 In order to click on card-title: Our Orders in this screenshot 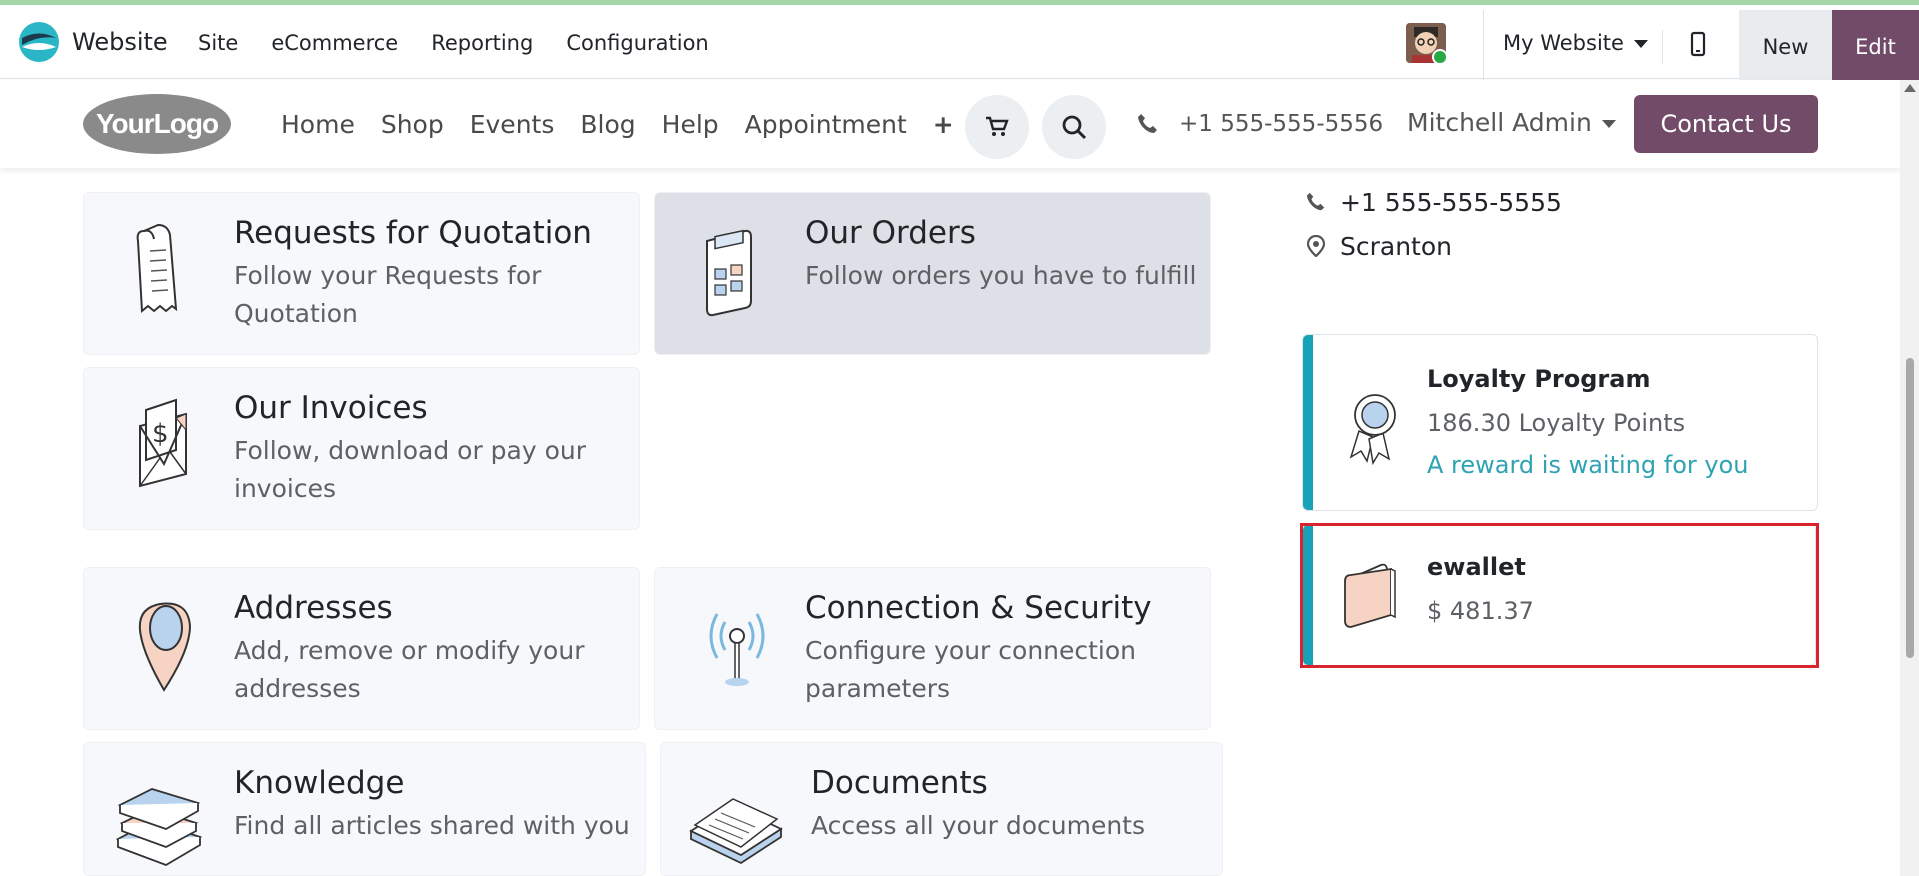, I will do `click(890, 233)`.